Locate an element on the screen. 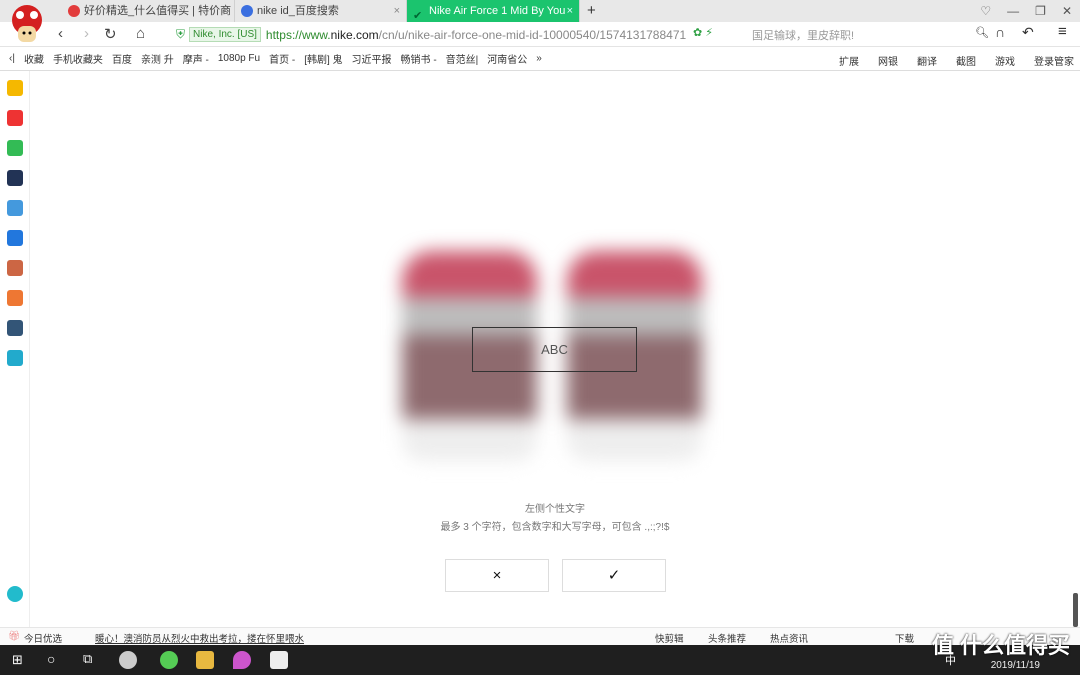 The image size is (1080, 675). skin-icon: ♡ is located at coordinates (985, 11).